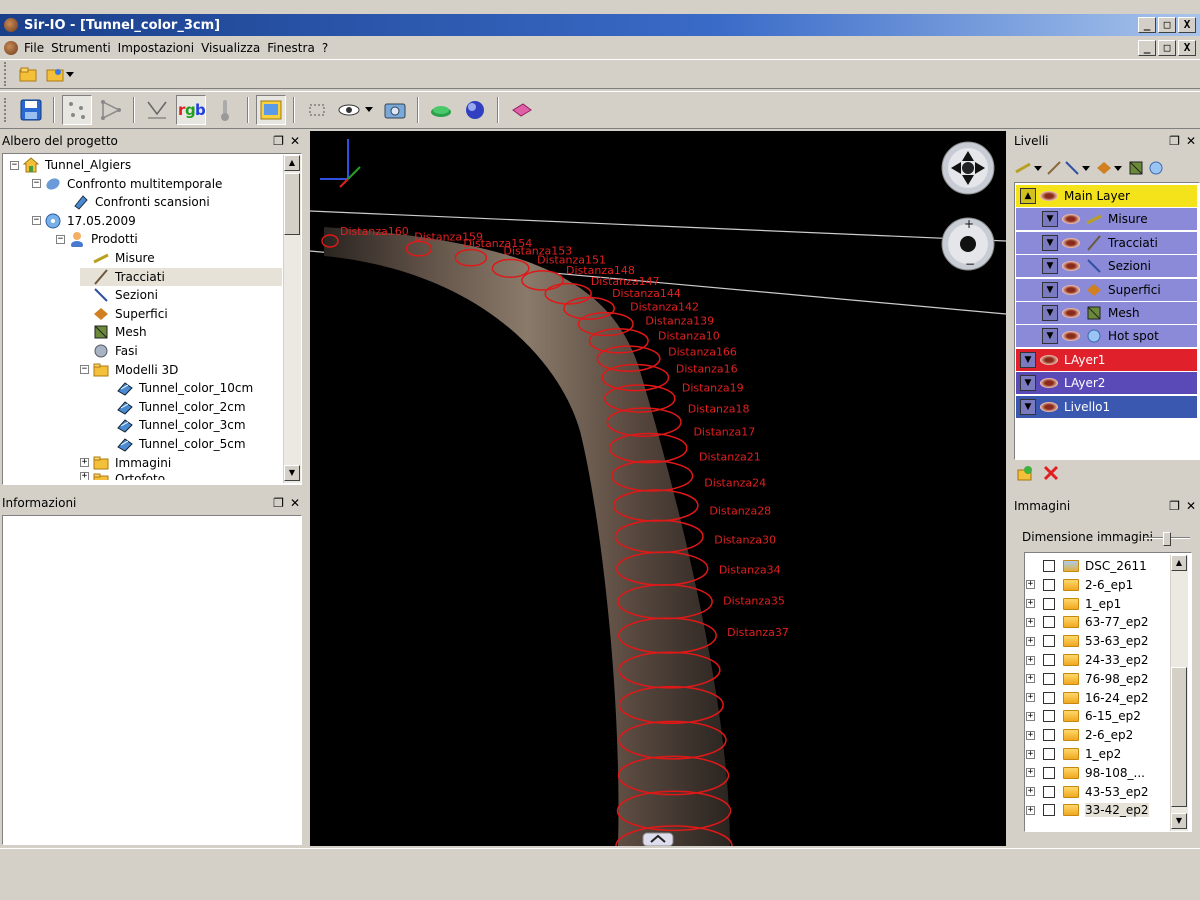 This screenshot has width=1200, height=900. I want to click on tree-item: Tunnel_color_3cm, so click(175, 425).